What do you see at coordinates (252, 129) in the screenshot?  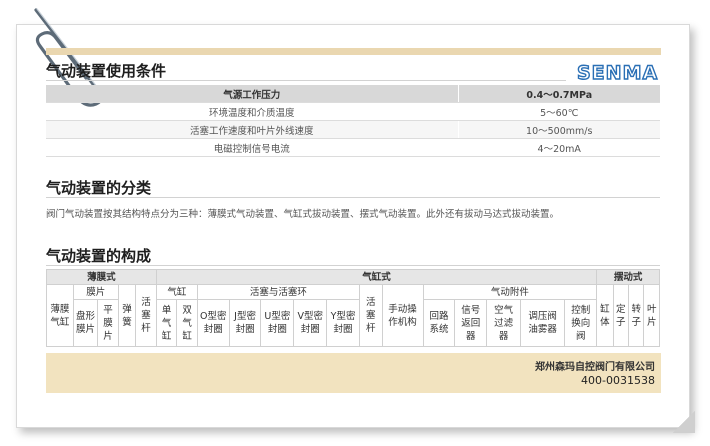 I see `row-label: 活塞工作速度和叶片外线速度` at bounding box center [252, 129].